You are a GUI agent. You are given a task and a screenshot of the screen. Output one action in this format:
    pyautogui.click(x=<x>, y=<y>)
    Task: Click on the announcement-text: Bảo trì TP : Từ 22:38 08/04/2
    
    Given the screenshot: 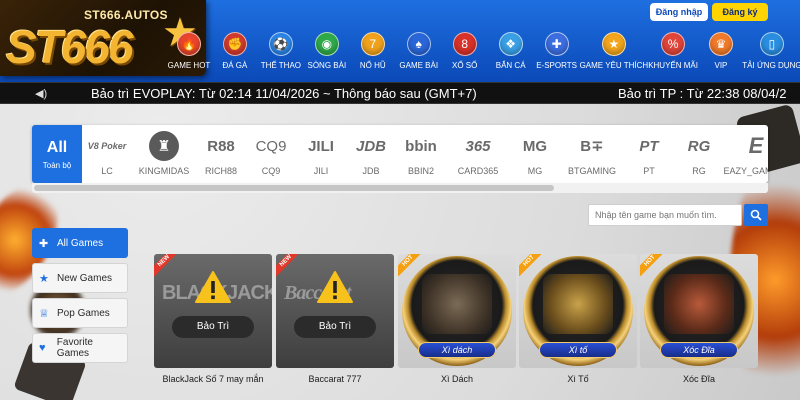 What is the action you would take?
    pyautogui.click(x=702, y=93)
    